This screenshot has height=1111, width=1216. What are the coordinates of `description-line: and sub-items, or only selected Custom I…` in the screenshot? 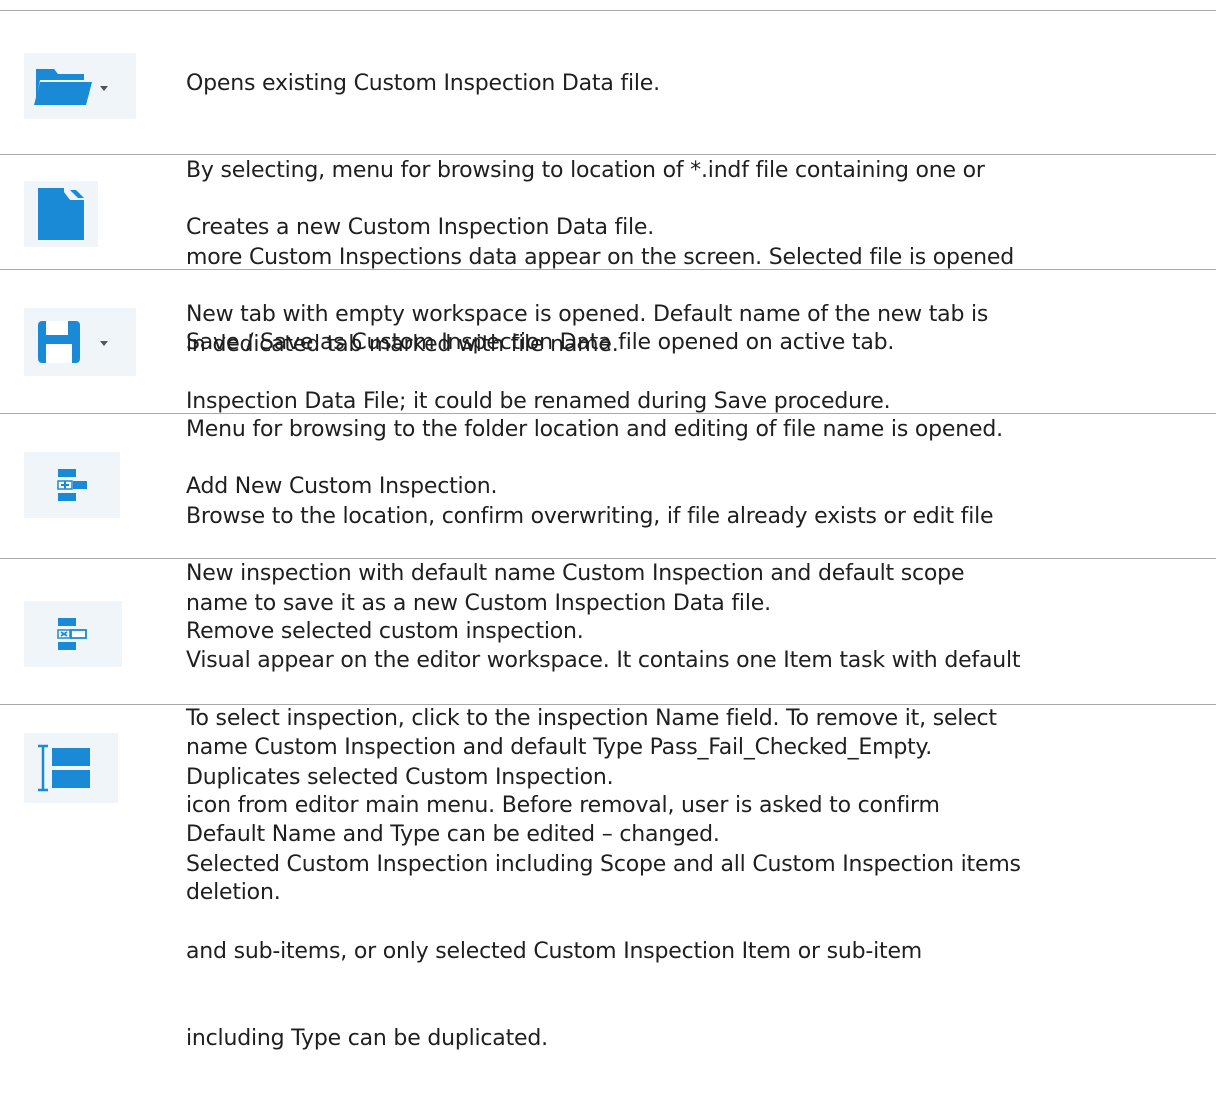 It's located at (554, 951).